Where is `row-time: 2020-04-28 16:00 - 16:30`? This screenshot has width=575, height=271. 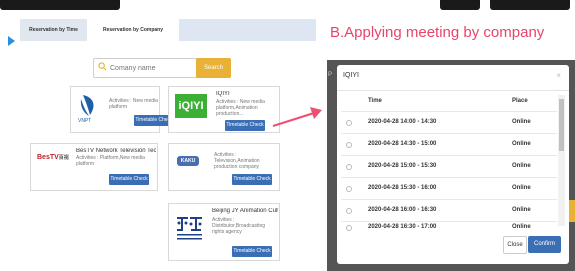
row-time: 2020-04-28 16:00 - 16:30 is located at coordinates (402, 210).